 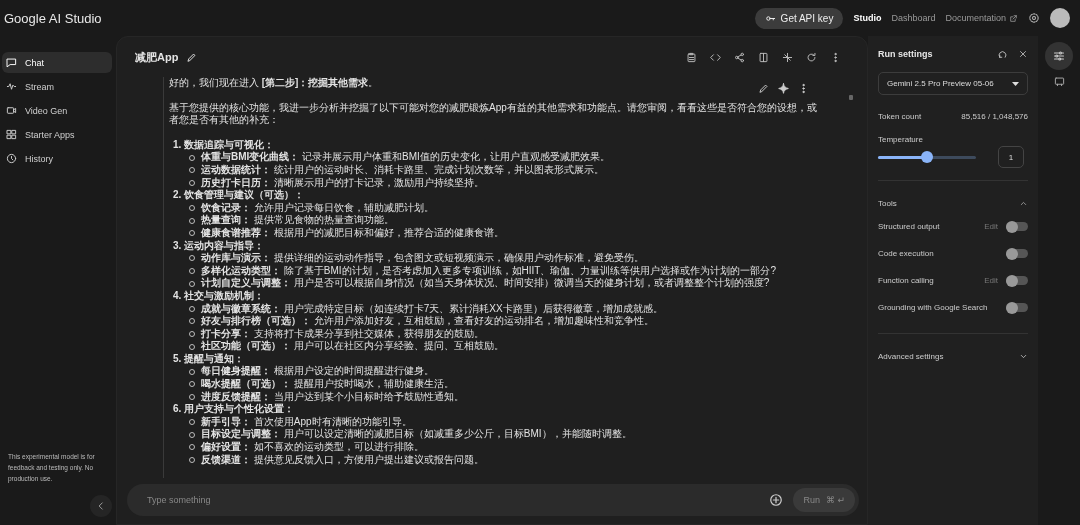 What do you see at coordinates (485, 283) in the screenshot?
I see `list-item-text: 计划自定义与调整： 用户是否可以根据自身情况（如当天身体状况、时间安排）微调当天的健身计划，或者调整整个计划的强度?` at bounding box center [485, 283].